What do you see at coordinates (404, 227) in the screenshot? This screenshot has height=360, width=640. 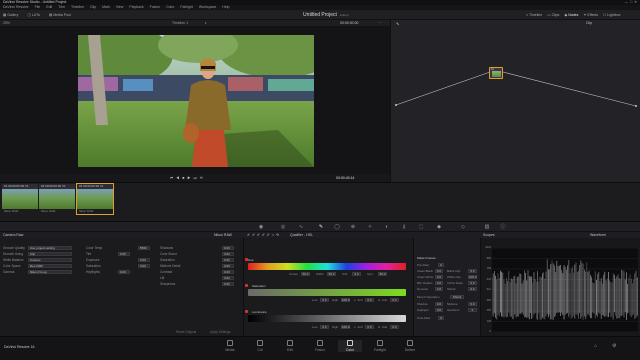 I see `key-icon: ⚷` at bounding box center [404, 227].